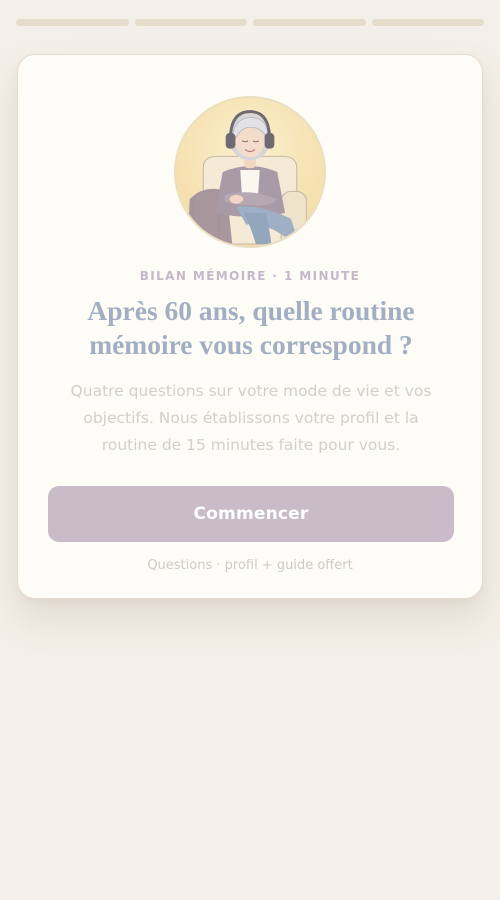 This screenshot has width=500, height=900. I want to click on footnote-text: Questions · profil + guide offert, so click(250, 565).